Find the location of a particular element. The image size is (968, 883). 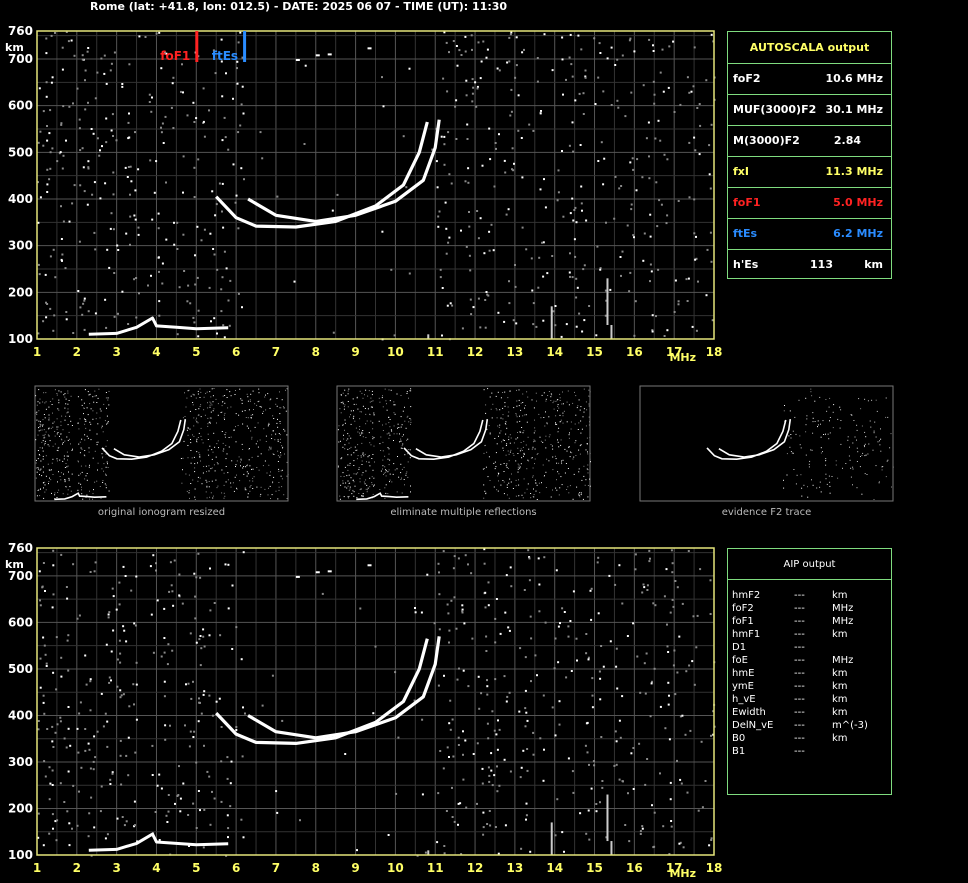

autoscala-param: foF1 is located at coordinates (747, 202).